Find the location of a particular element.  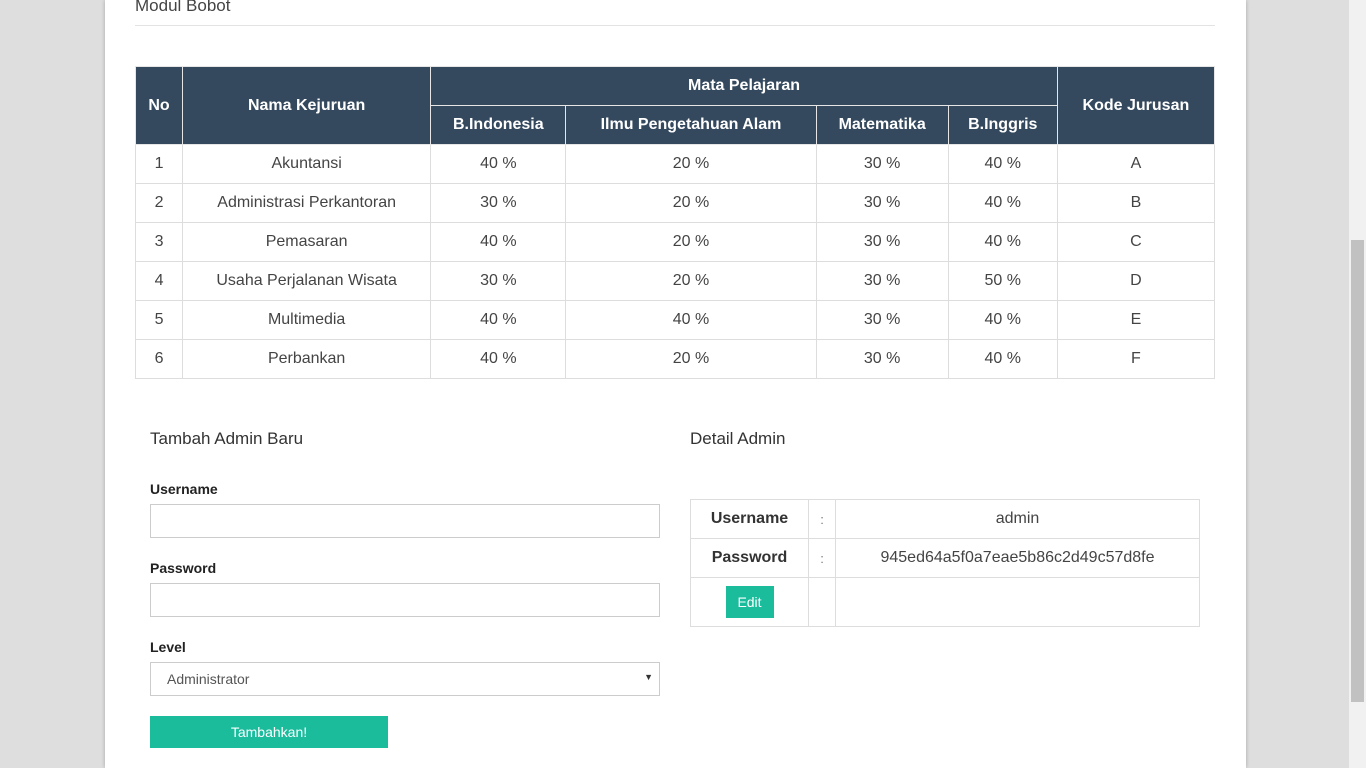

detail-username-label: Username is located at coordinates (749, 519).